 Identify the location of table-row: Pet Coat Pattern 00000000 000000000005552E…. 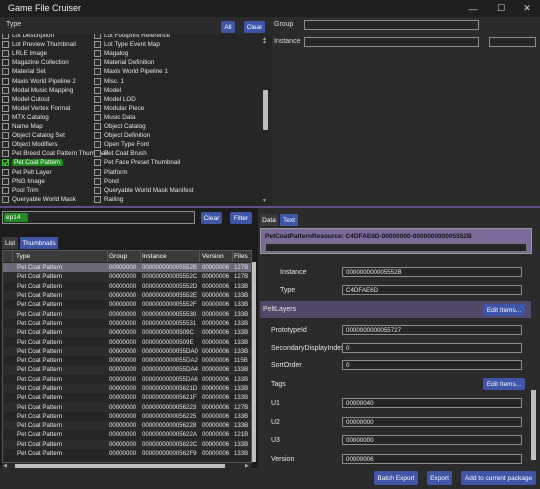
(127, 295).